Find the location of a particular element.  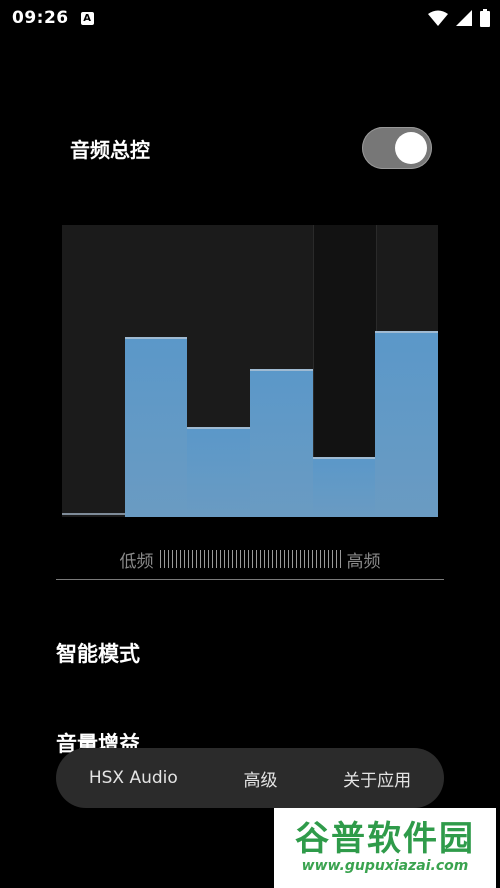

nav-item-advanced: 高级 is located at coordinates (260, 778).